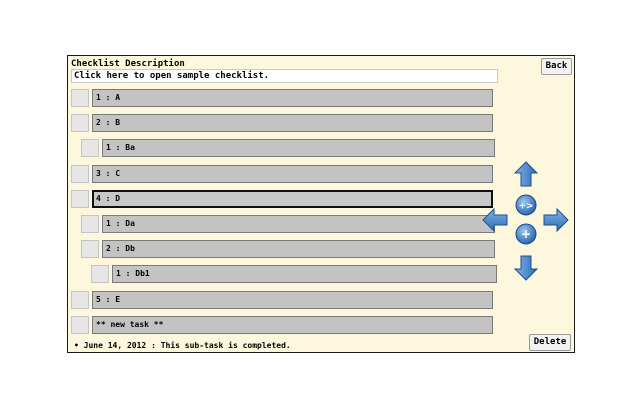  I want to click on task-item: 1 : Da, so click(298, 224).